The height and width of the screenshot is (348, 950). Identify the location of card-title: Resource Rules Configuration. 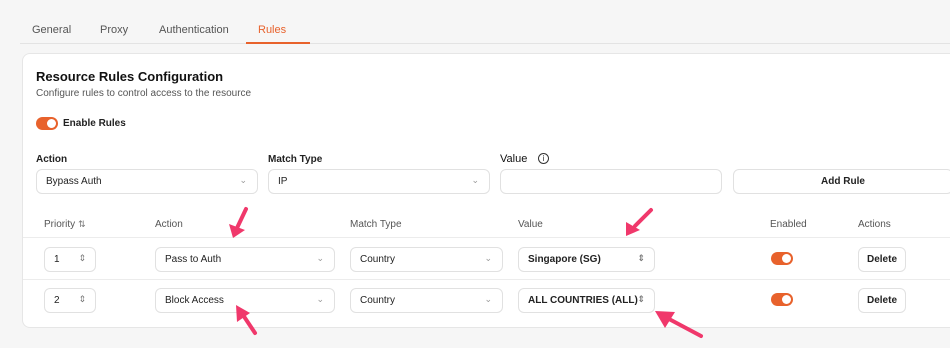
(130, 76).